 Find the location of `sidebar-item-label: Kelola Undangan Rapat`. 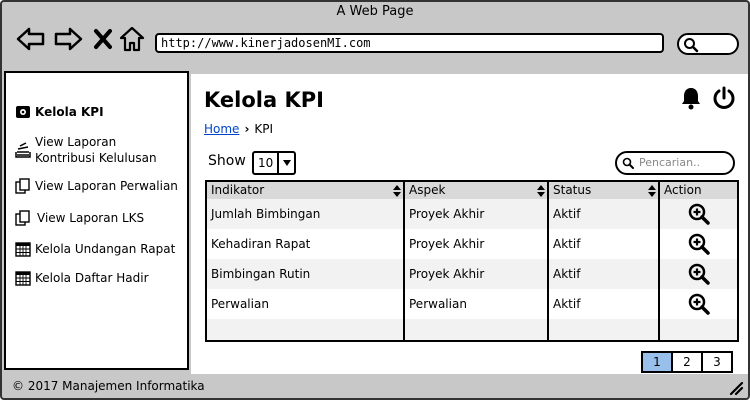

sidebar-item-label: Kelola Undangan Rapat is located at coordinates (105, 249).